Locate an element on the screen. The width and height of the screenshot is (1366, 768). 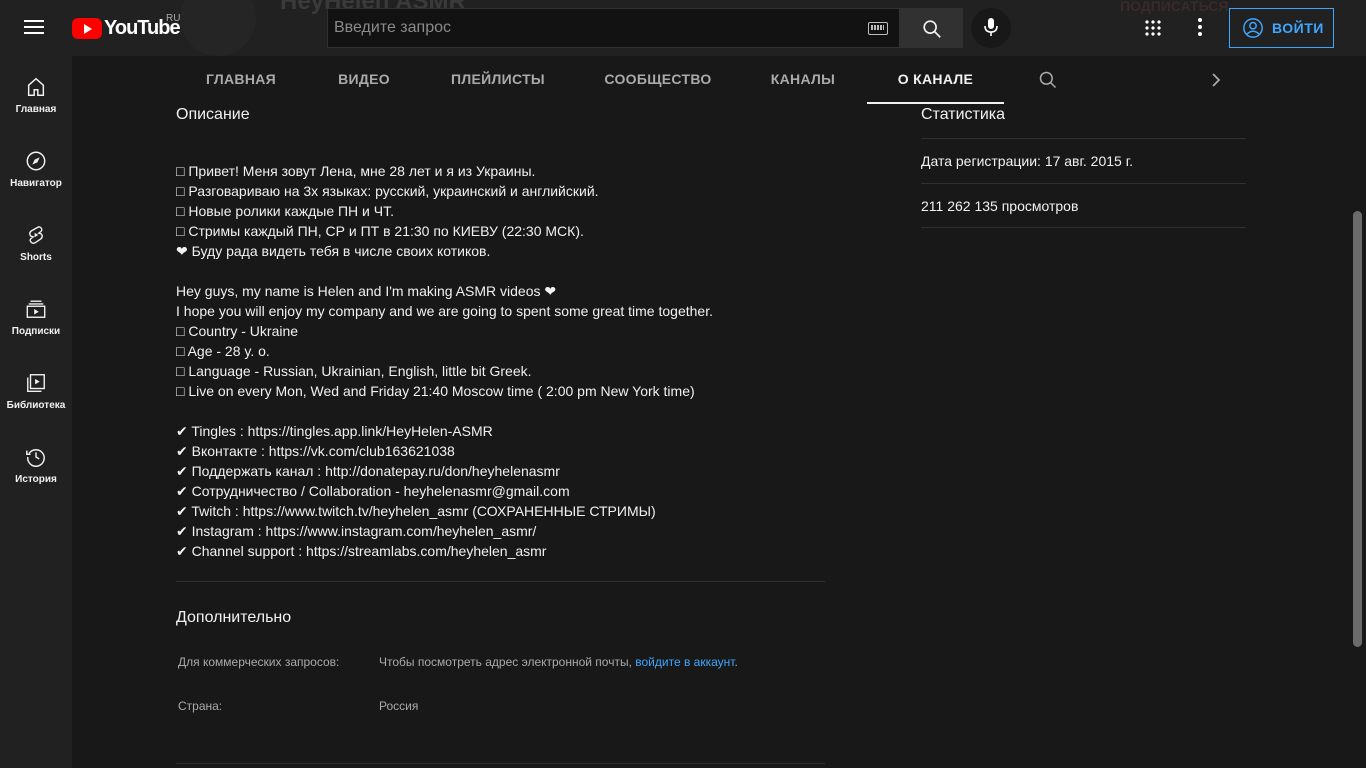
description-line: □ Age - 28 y. o. is located at coordinates (223, 351).